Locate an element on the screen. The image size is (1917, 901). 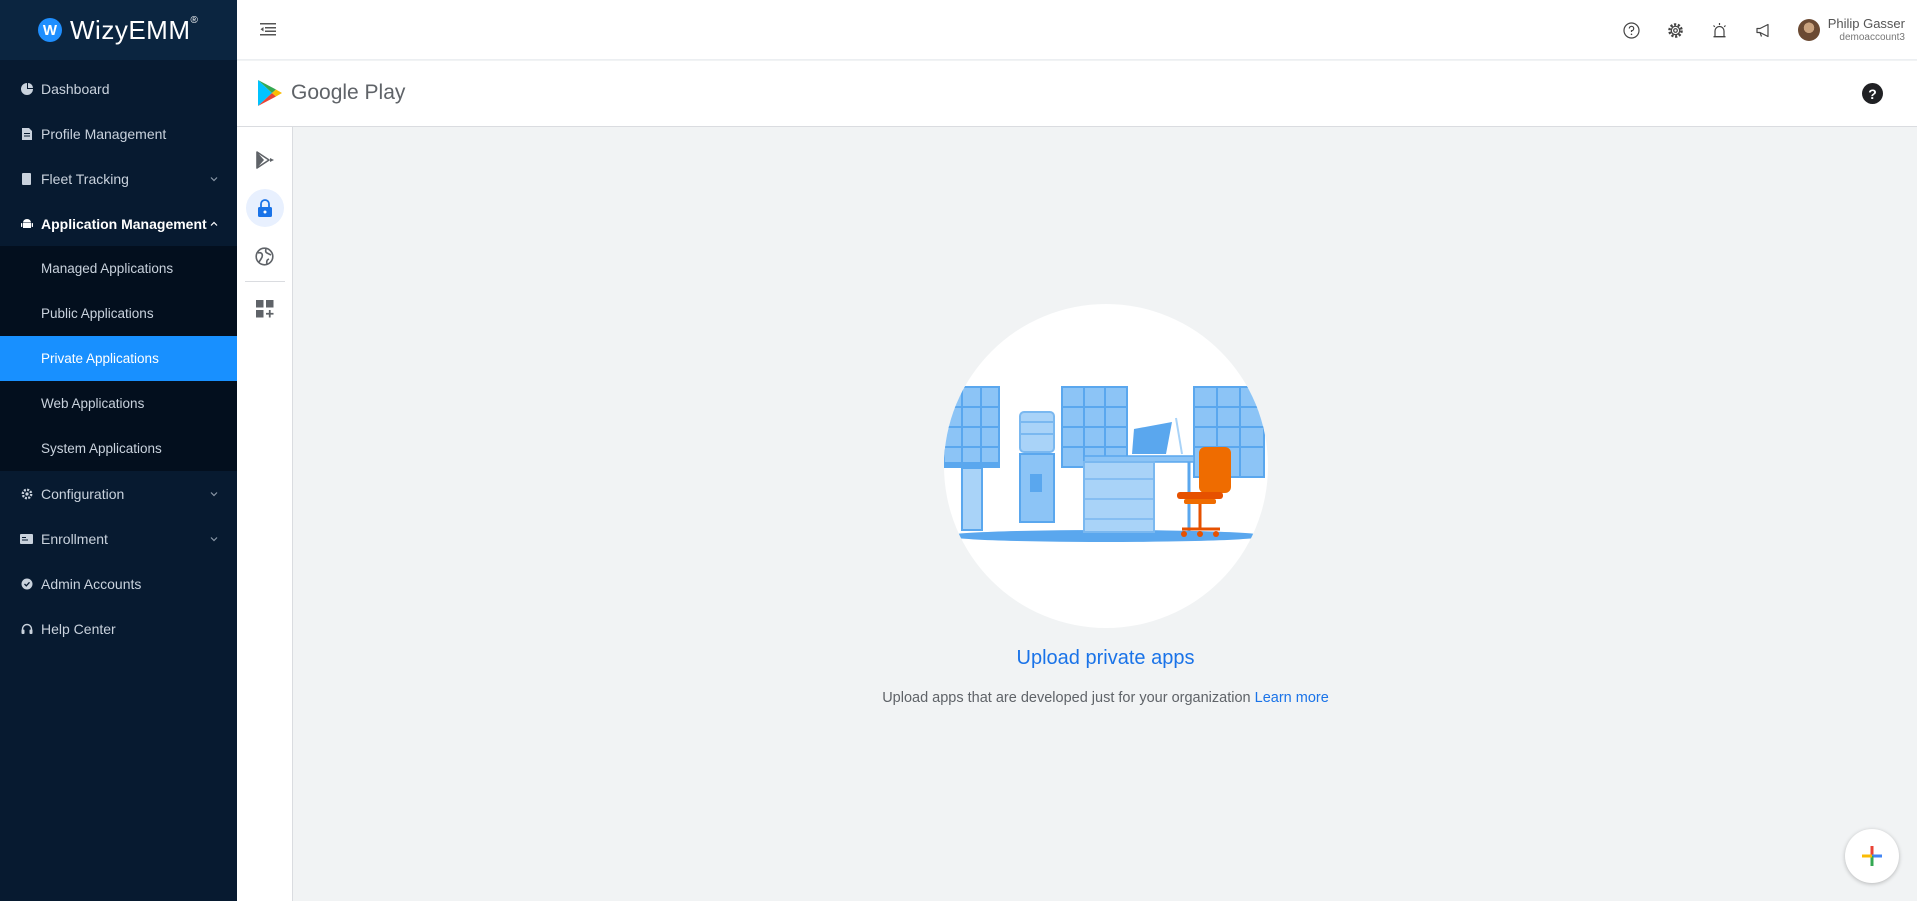
user-name: Philip Gasser is located at coordinates (1866, 24).